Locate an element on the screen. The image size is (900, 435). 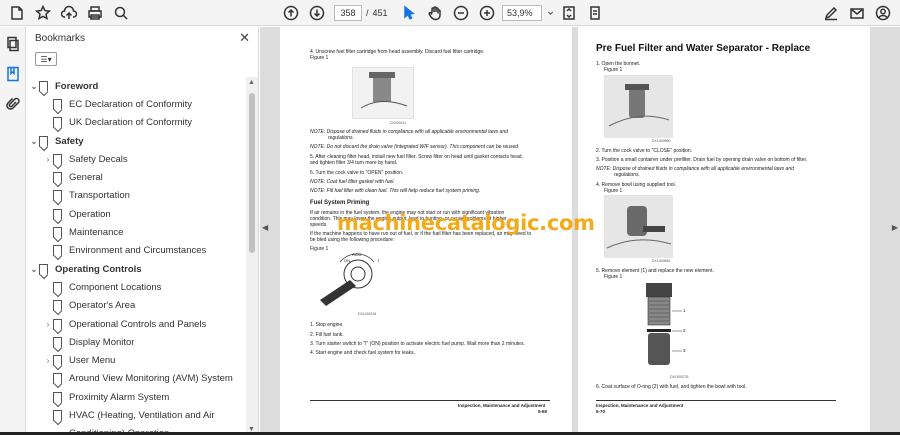
step-text: 2. Fill fuel tank. is located at coordinates (327, 335).